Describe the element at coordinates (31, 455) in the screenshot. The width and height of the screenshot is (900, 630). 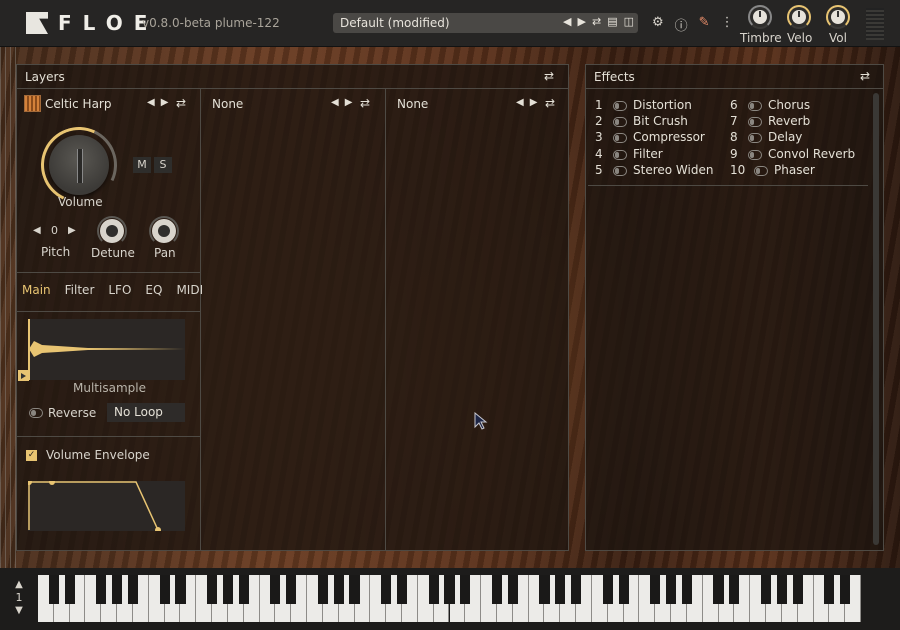
I see `envelope-checkbox: ✓` at that location.